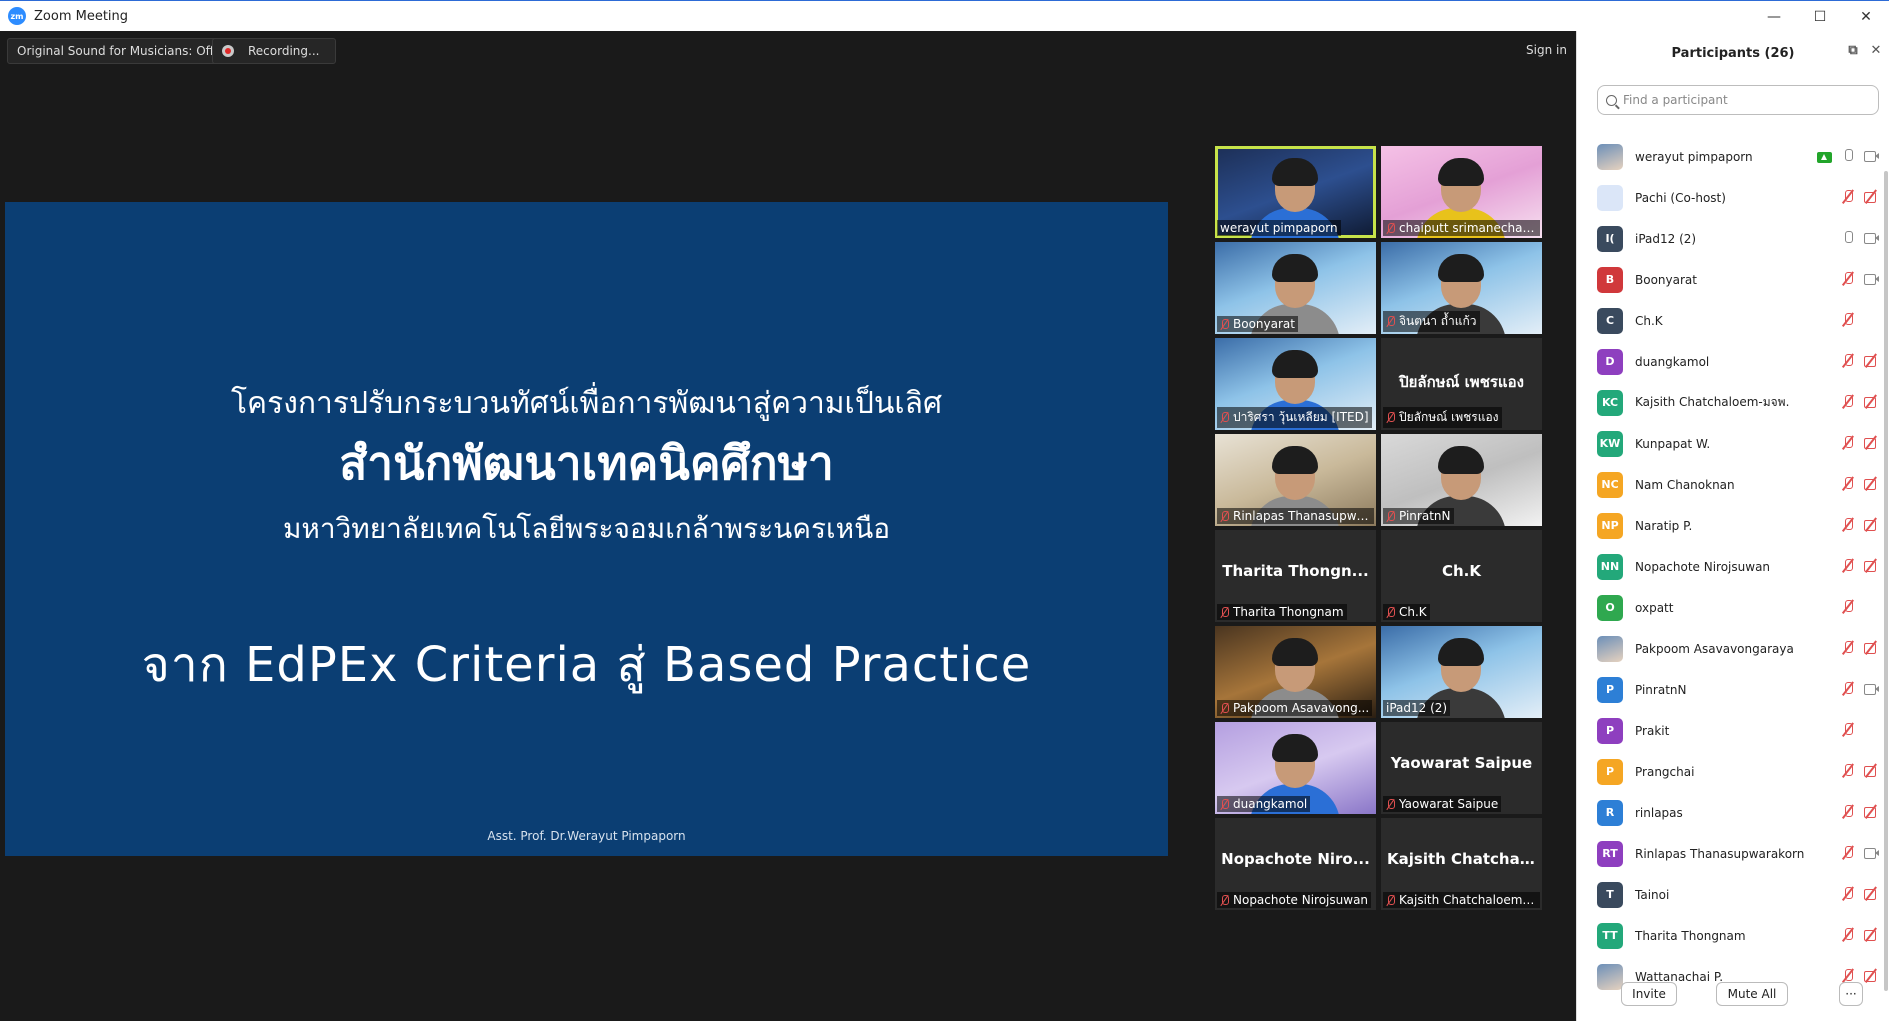 The image size is (1889, 1021). Describe the element at coordinates (1264, 324) in the screenshot. I see `tile-name-text: Boonyarat` at that location.